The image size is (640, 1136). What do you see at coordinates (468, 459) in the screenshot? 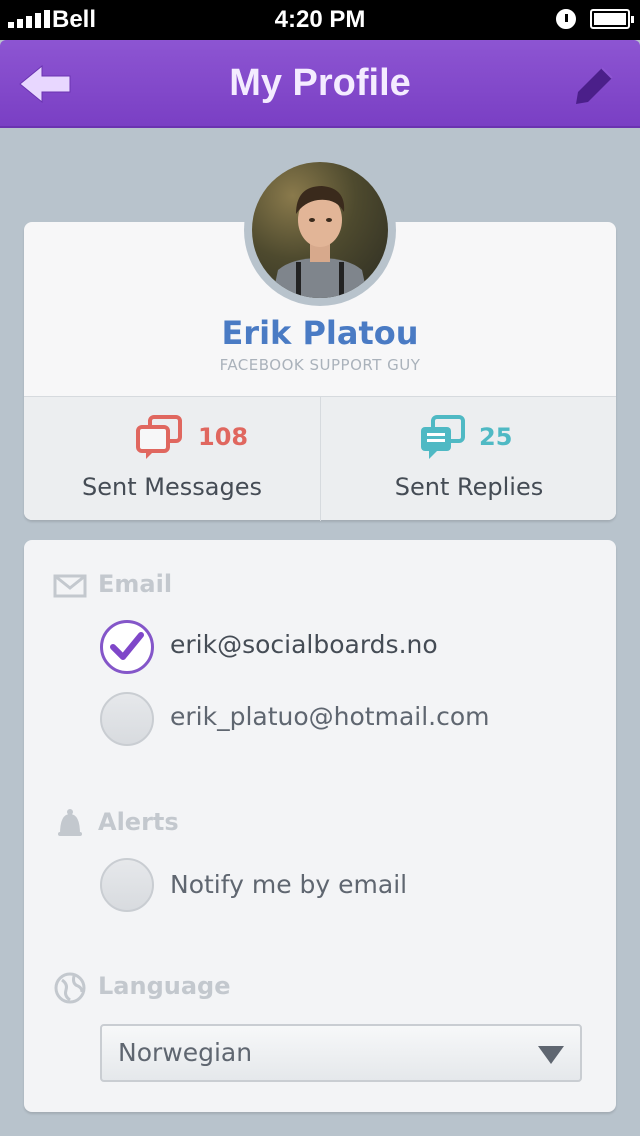
I see `sent-replies-stat: 25 Sent Replies` at bounding box center [468, 459].